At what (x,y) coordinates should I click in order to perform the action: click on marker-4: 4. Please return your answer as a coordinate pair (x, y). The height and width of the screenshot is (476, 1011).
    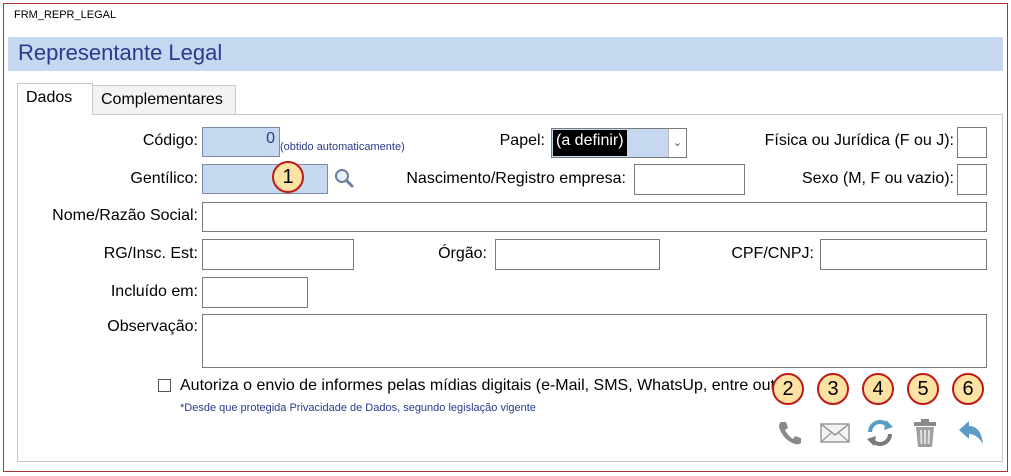
    Looking at the image, I should click on (878, 389).